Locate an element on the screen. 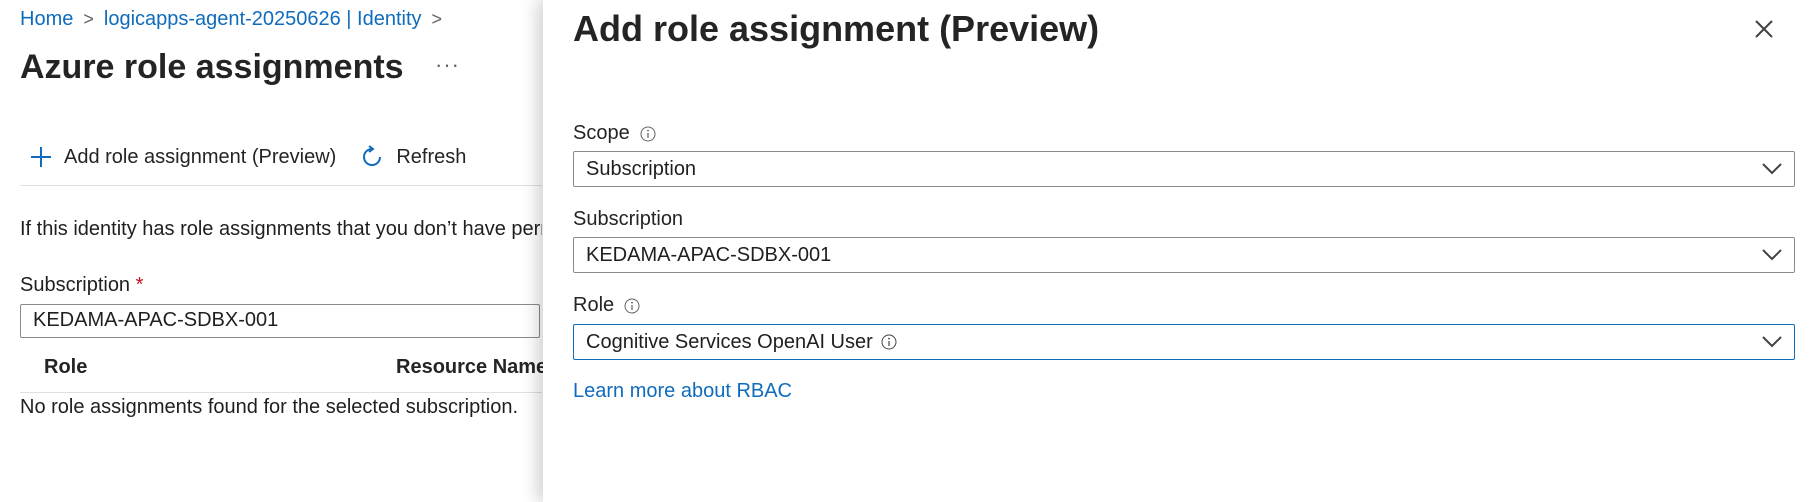  toolbar: Add role assignment (Preview) Refresh is located at coordinates (248, 157).